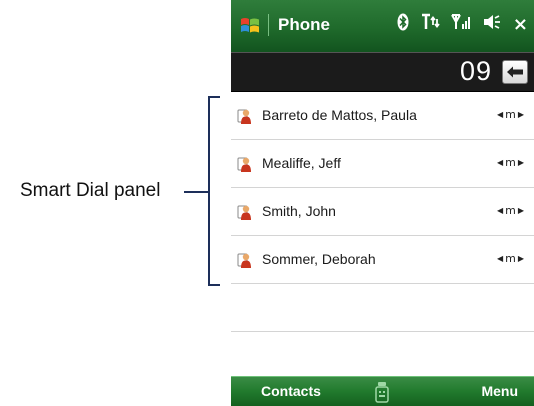 The image size is (534, 406). Describe the element at coordinates (250, 26) in the screenshot. I see `windows-flag-icon` at that location.